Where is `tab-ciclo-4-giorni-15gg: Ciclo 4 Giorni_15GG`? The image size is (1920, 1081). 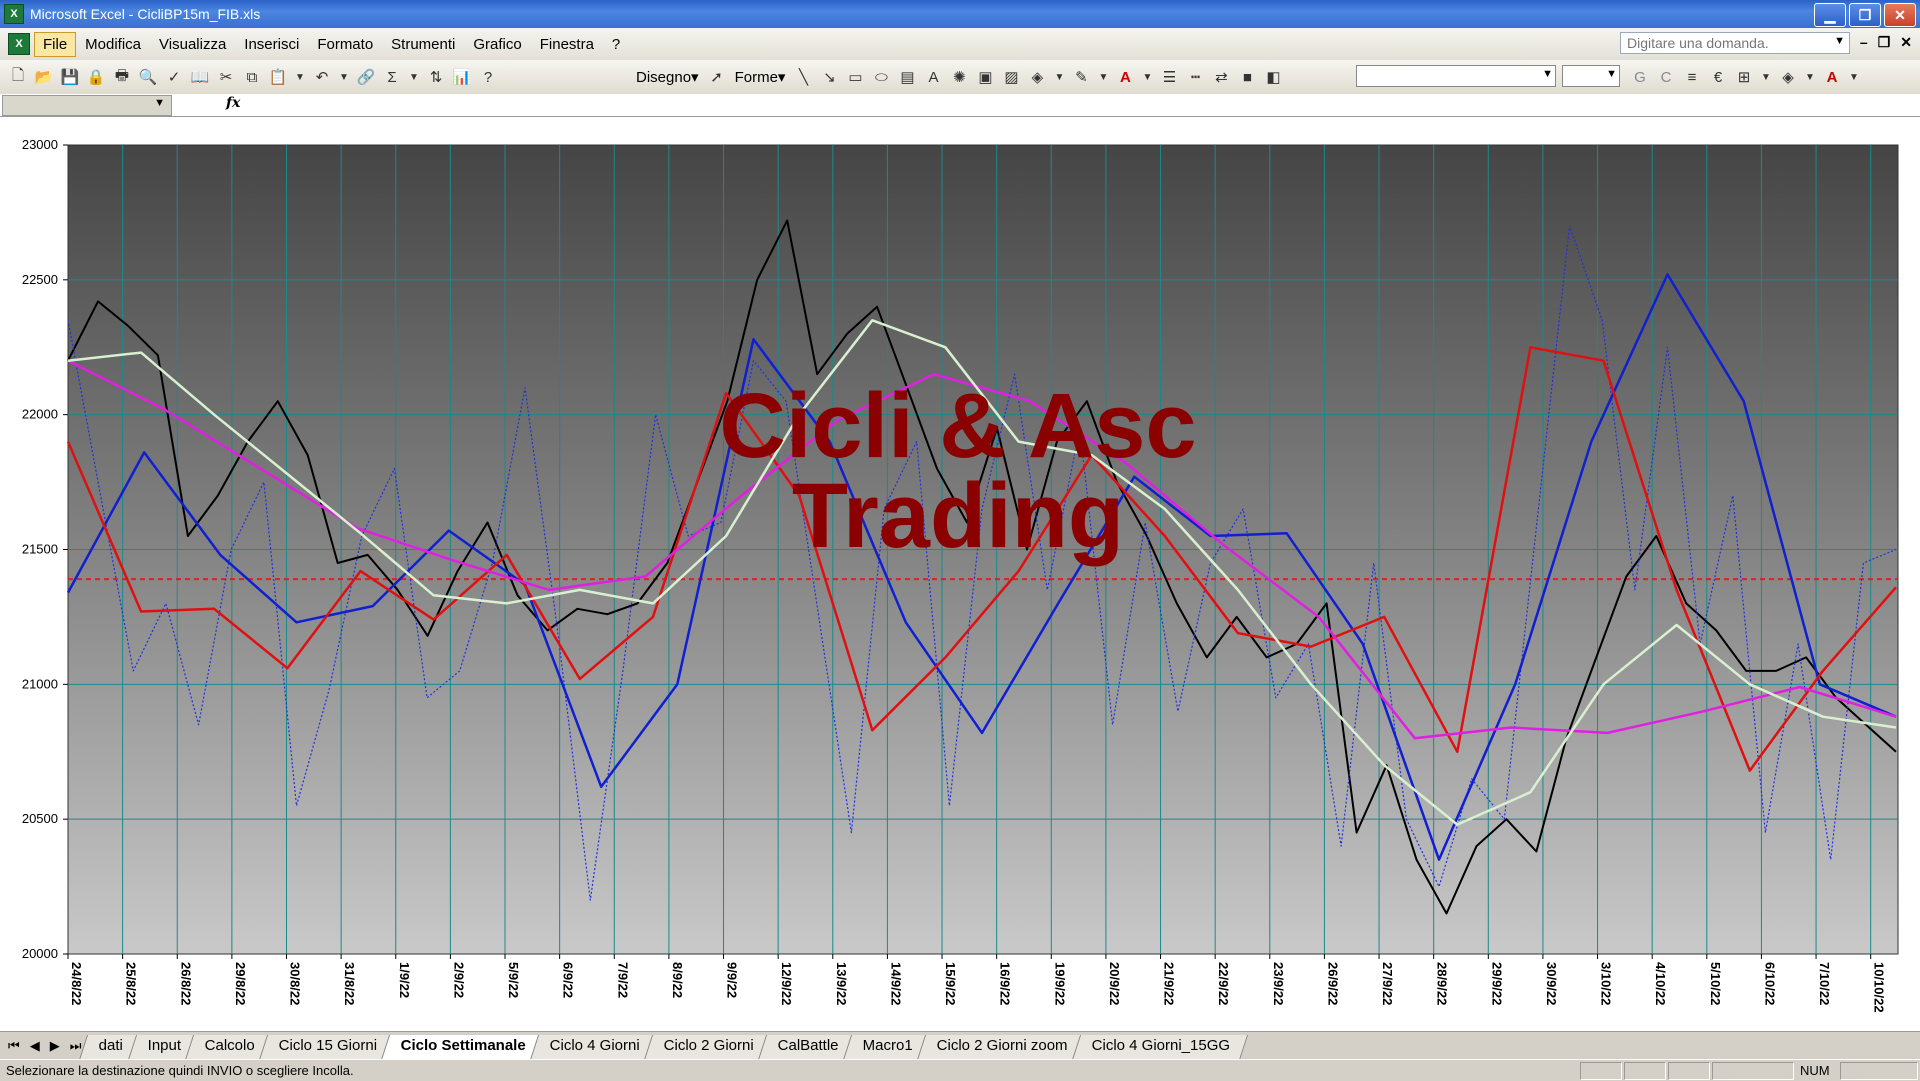 tab-ciclo-4-giorni-15gg: Ciclo 4 Giorni_15GG is located at coordinates (1160, 1047).